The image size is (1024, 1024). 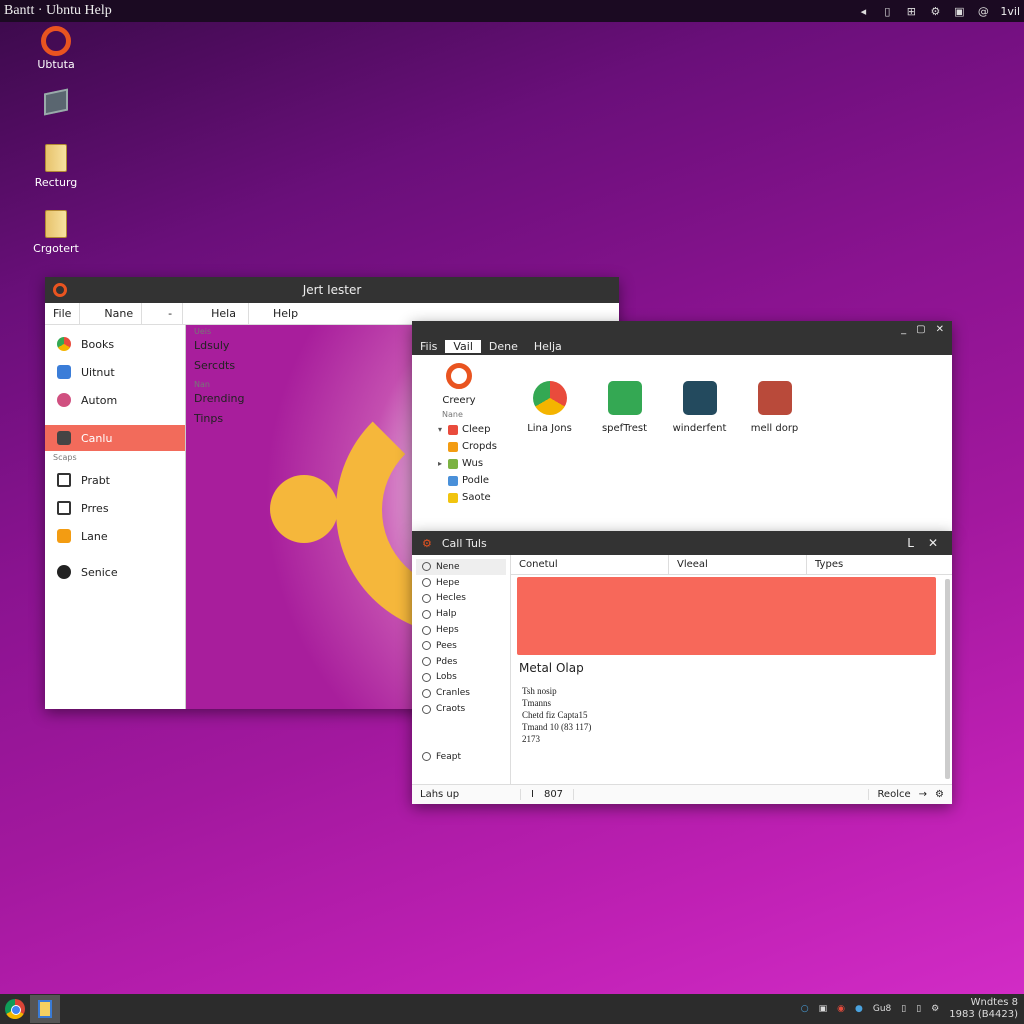 I want to click on books-icon, so click(x=64, y=344).